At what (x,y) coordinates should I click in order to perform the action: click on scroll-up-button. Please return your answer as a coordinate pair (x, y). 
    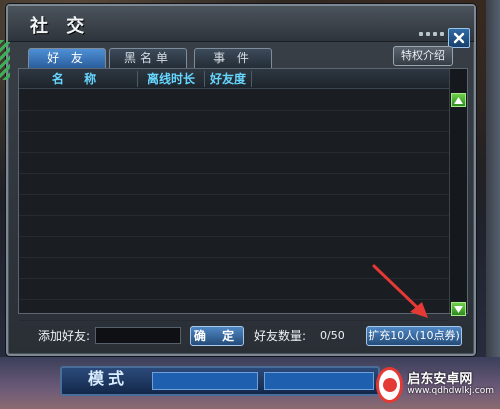
    Looking at the image, I should click on (458, 100).